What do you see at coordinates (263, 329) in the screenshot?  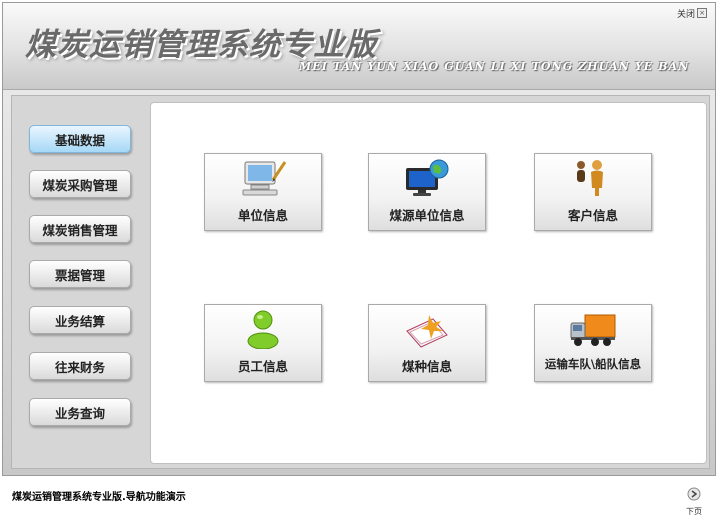 I see `user-icon` at bounding box center [263, 329].